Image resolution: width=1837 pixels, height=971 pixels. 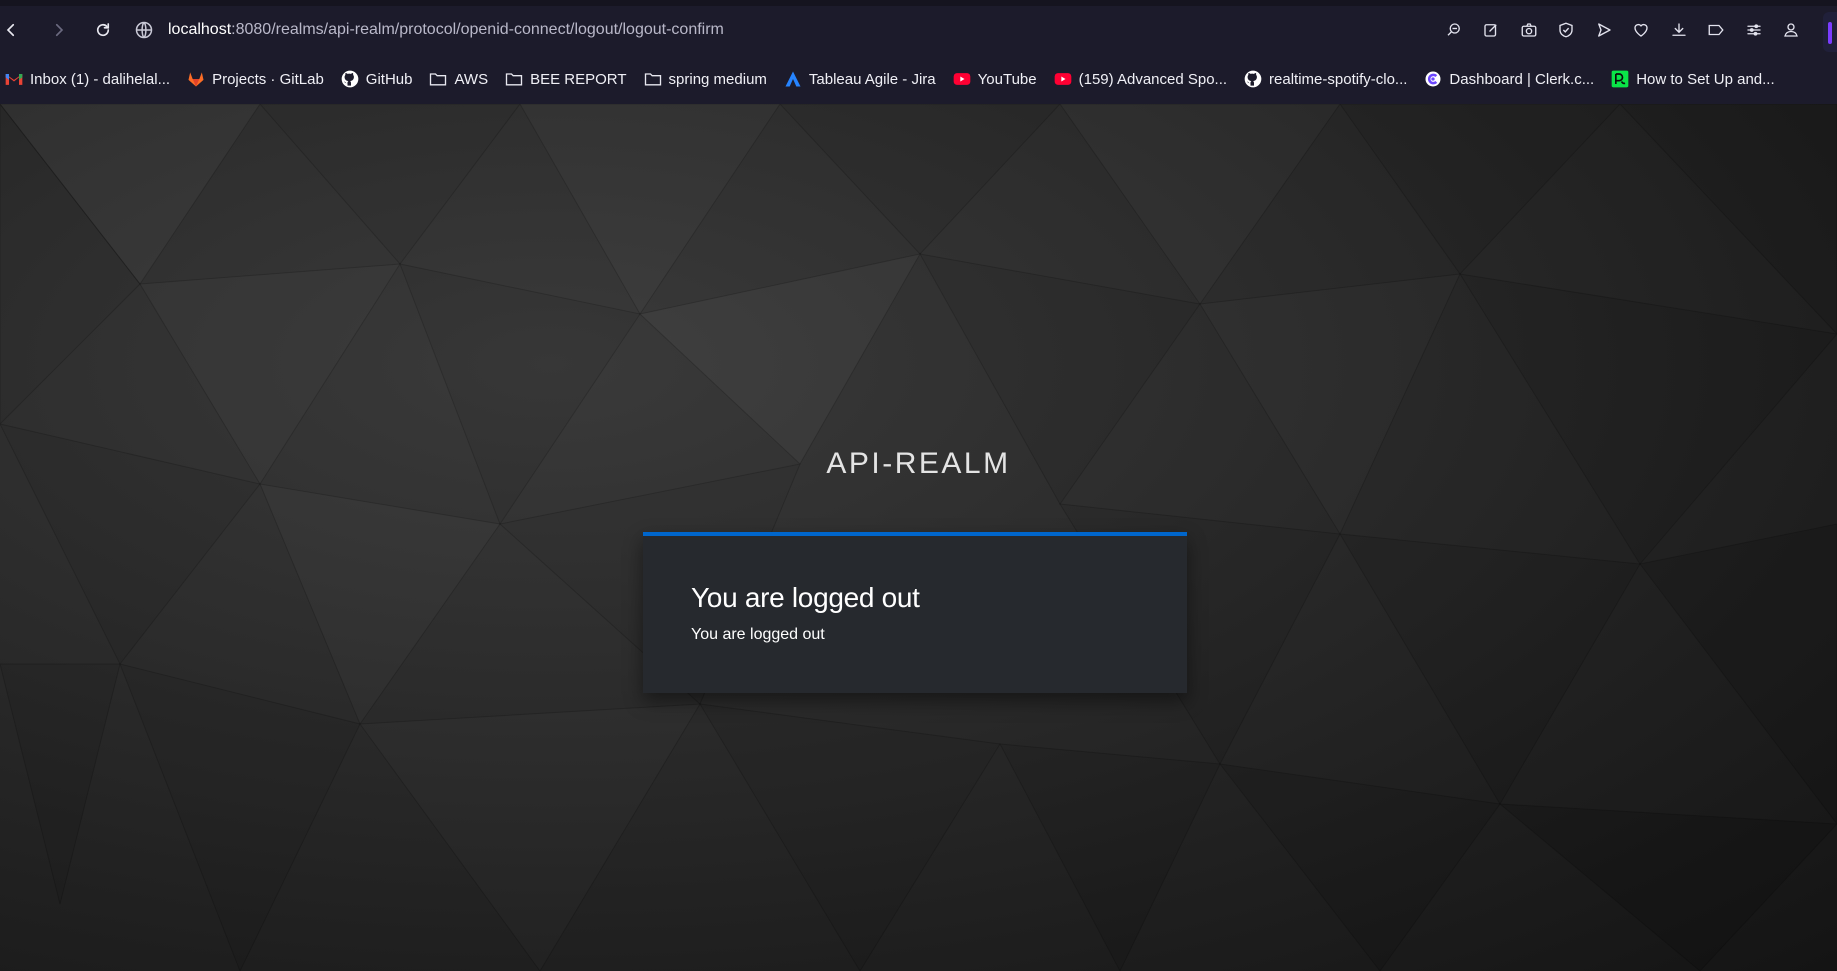 What do you see at coordinates (1792, 30) in the screenshot?
I see `profile-icon` at bounding box center [1792, 30].